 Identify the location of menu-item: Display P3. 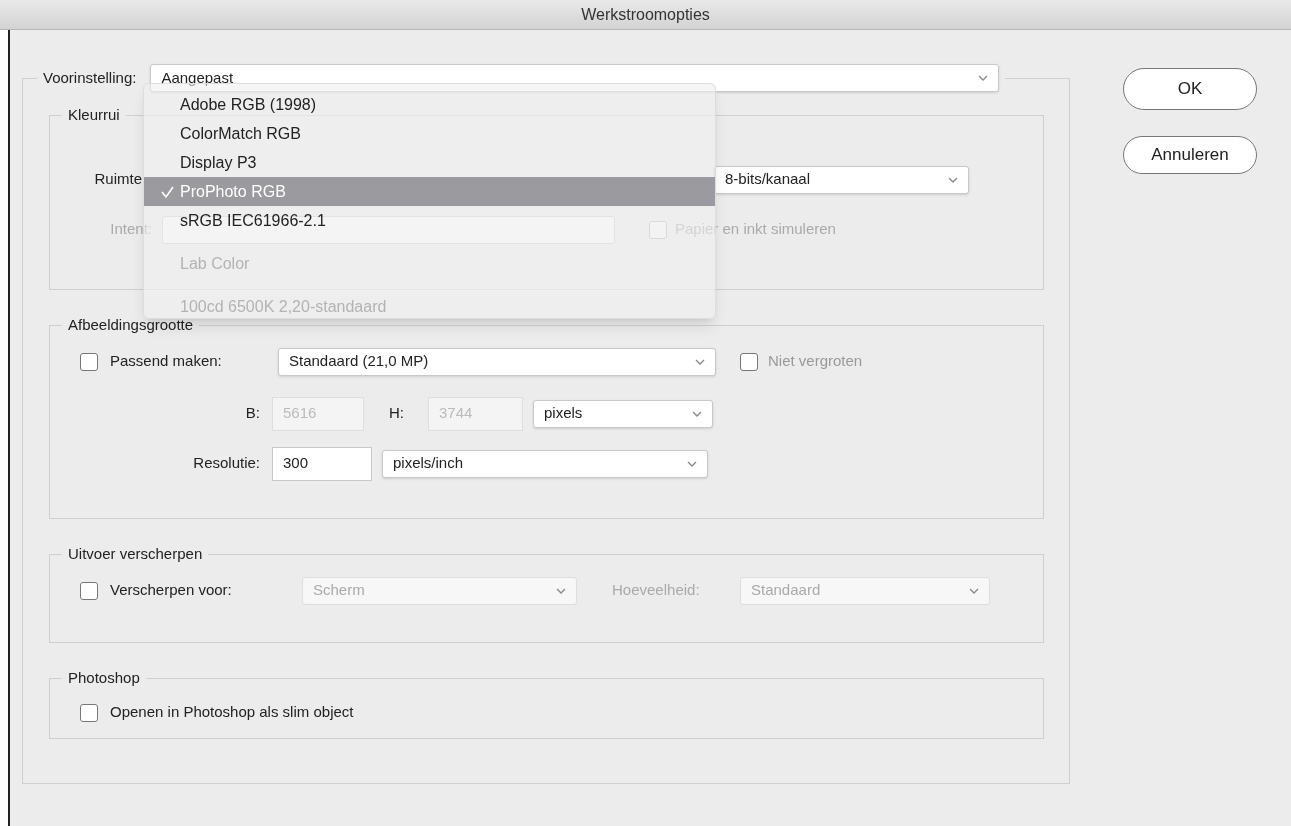
(203, 162).